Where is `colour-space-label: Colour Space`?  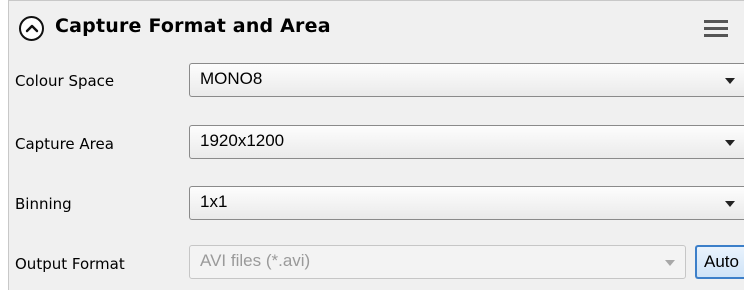
colour-space-label: Colour Space is located at coordinates (65, 81).